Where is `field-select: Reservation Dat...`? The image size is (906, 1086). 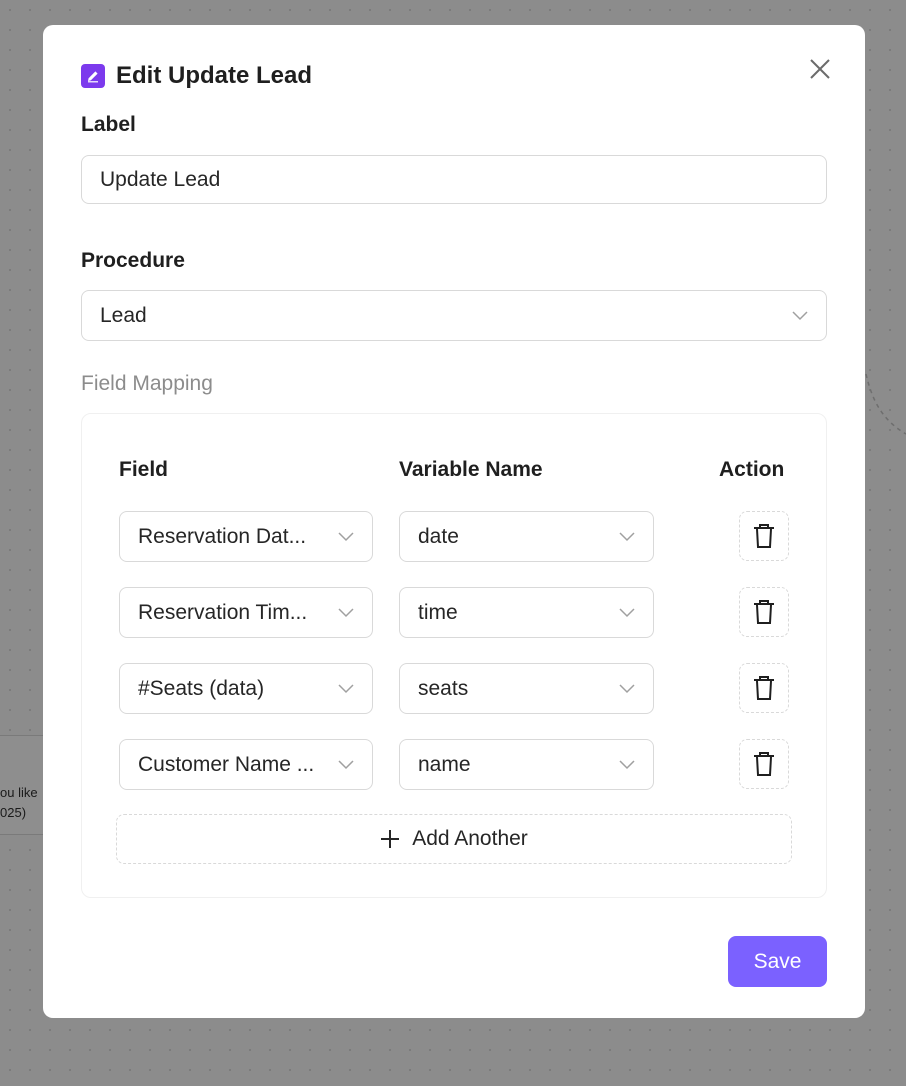
field-select: Reservation Dat... is located at coordinates (246, 536).